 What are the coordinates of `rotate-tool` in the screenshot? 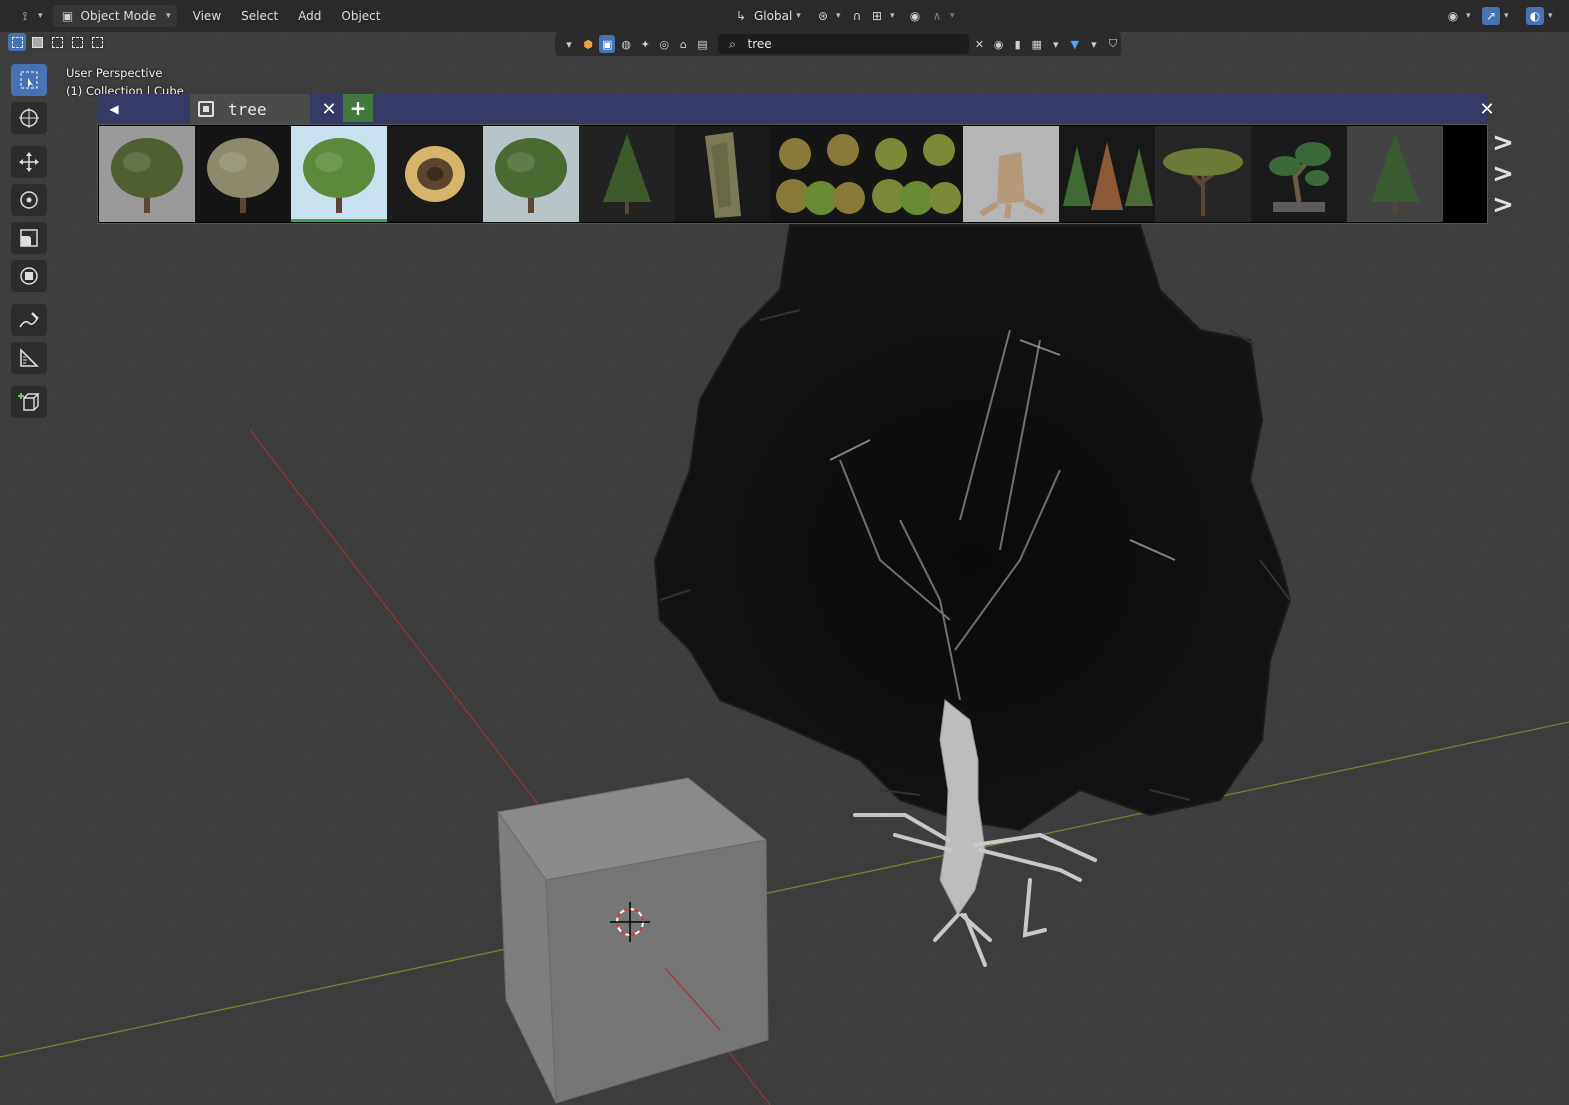 It's located at (29, 200).